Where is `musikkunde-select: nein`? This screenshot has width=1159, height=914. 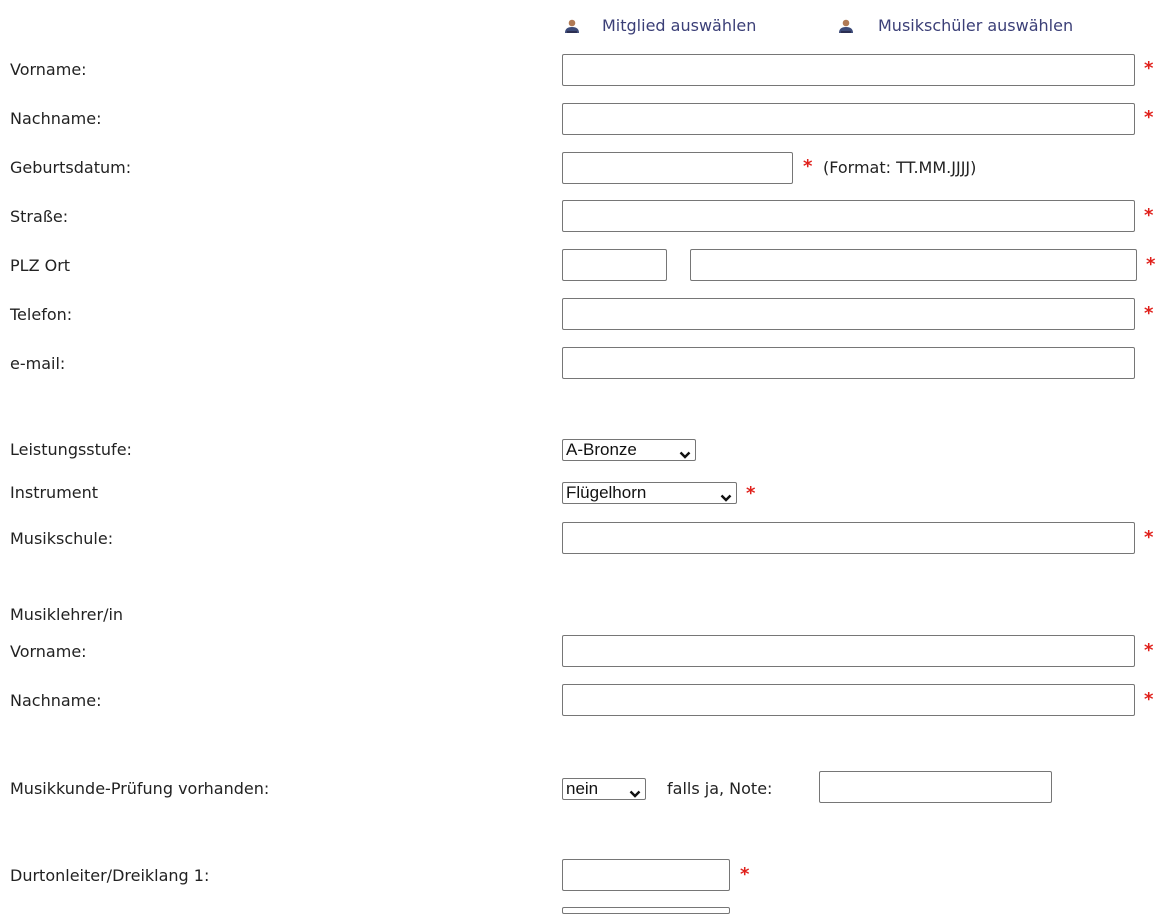
musikkunde-select: nein is located at coordinates (604, 789).